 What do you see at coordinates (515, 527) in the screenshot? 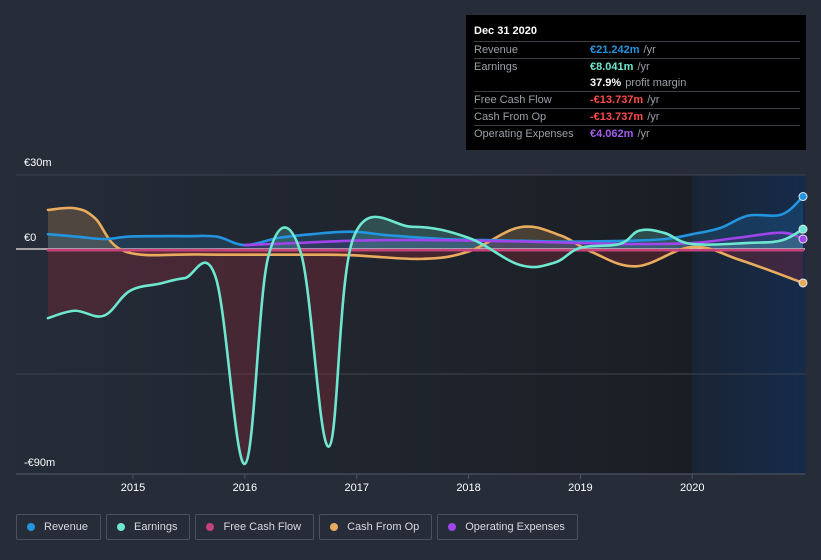
I see `legend-label: Operating Expenses` at bounding box center [515, 527].